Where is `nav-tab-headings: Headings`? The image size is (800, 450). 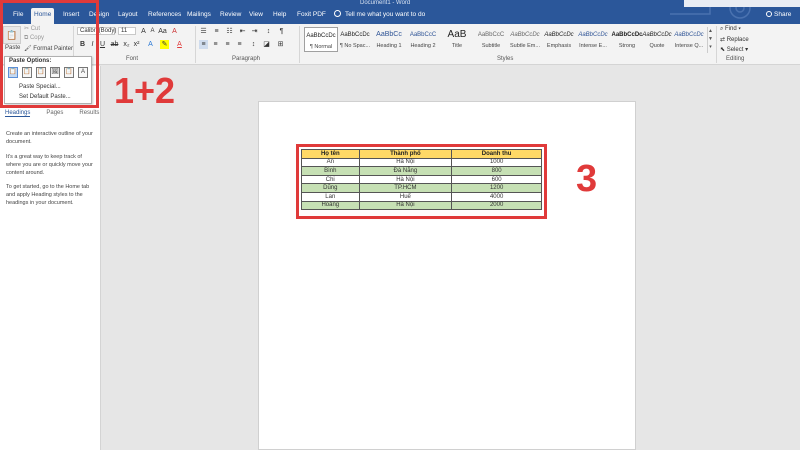 nav-tab-headings: Headings is located at coordinates (18, 113).